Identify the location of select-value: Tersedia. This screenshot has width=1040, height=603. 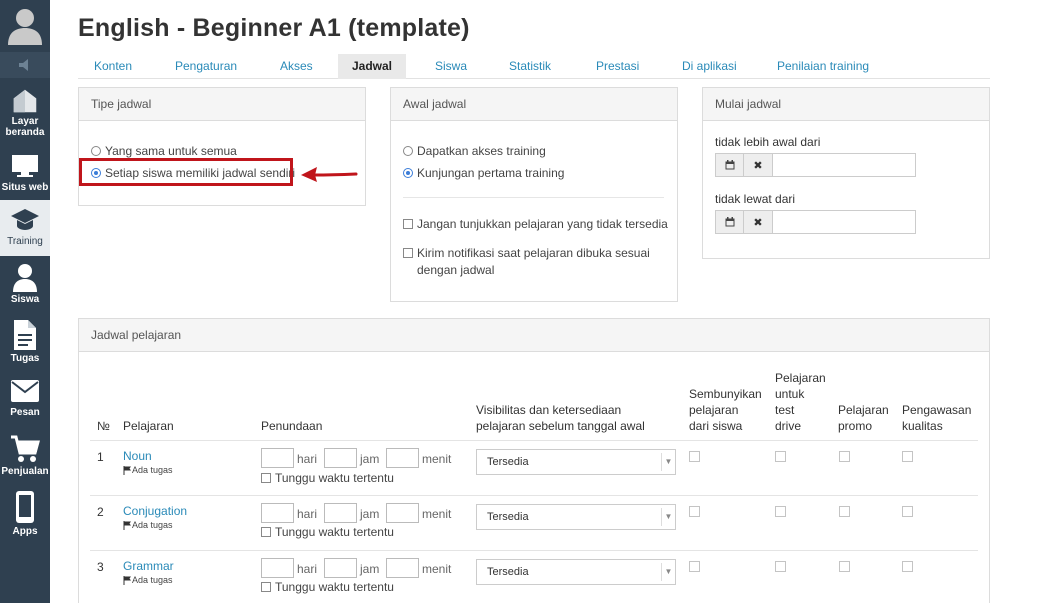
(508, 572).